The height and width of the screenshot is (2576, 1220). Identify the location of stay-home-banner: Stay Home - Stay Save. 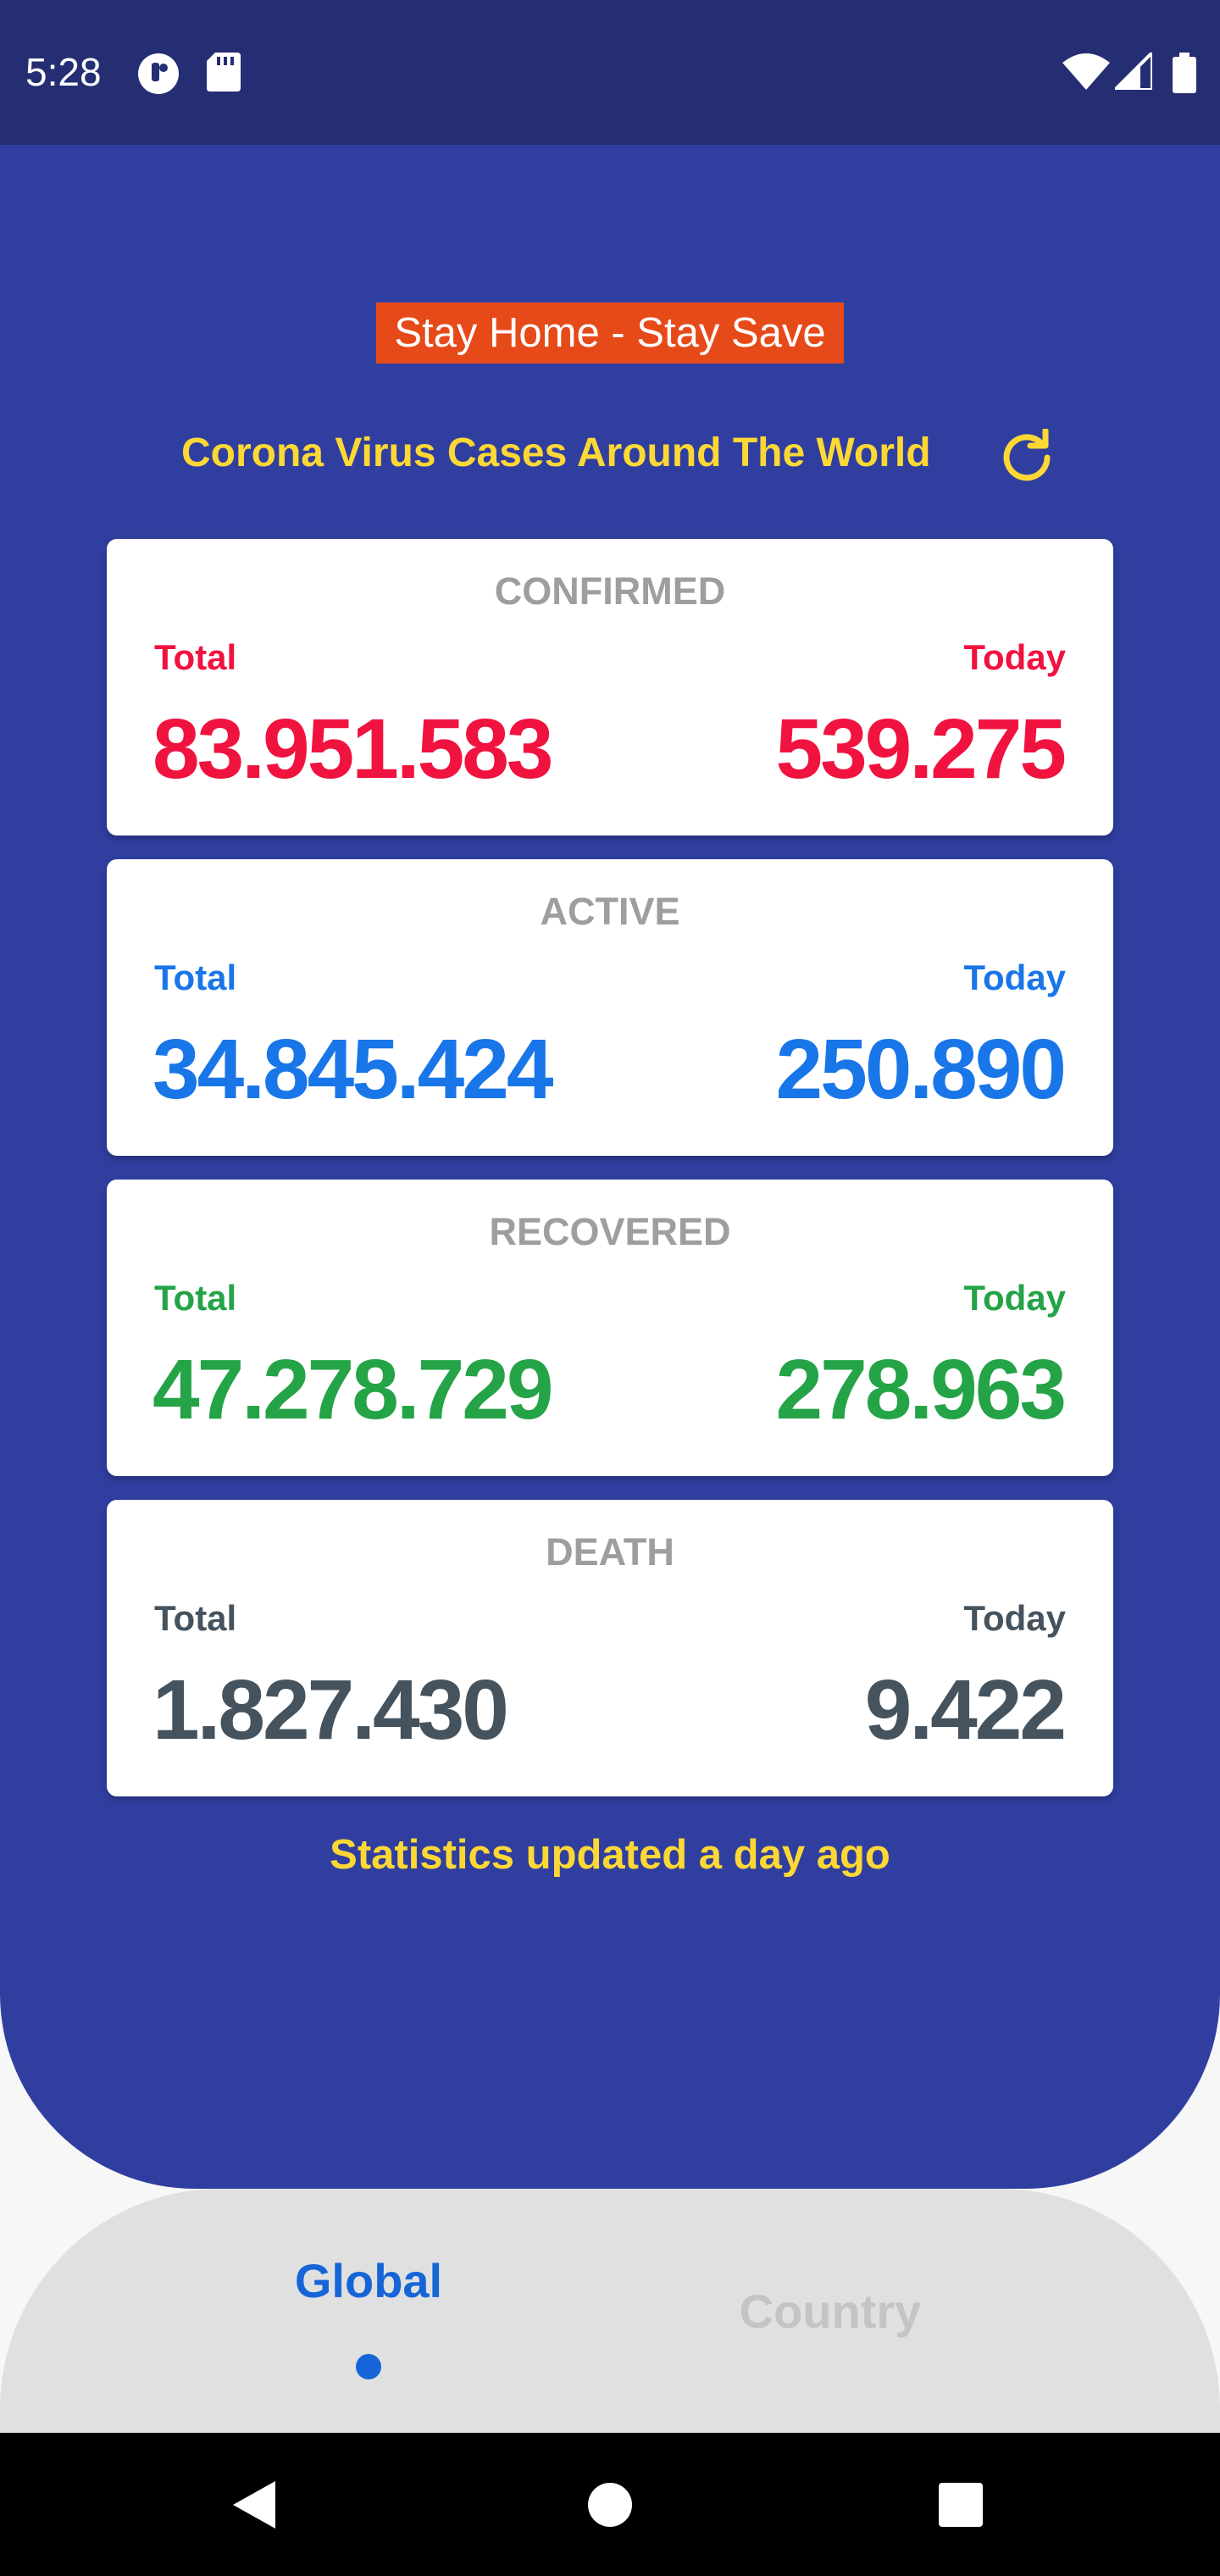
(610, 333).